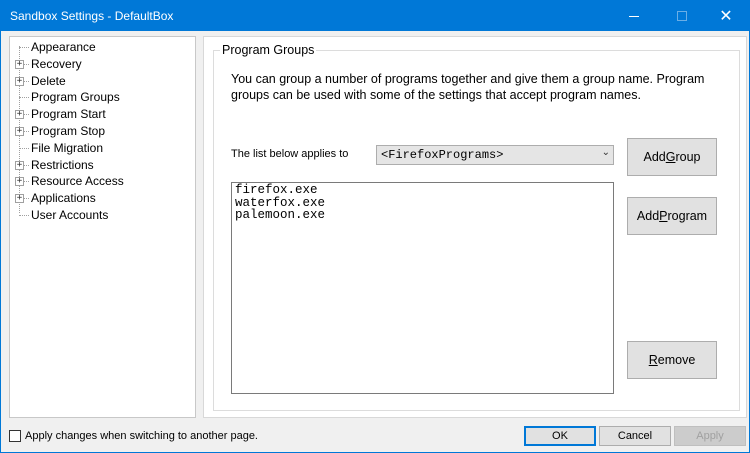 The image size is (750, 453). I want to click on tree-item: Program Groups, so click(102, 97).